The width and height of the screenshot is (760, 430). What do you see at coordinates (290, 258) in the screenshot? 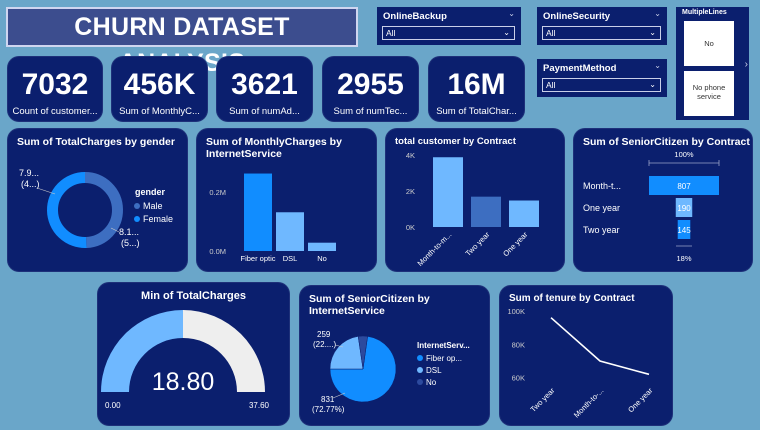
I see `x-tick-label: DSL` at bounding box center [290, 258].